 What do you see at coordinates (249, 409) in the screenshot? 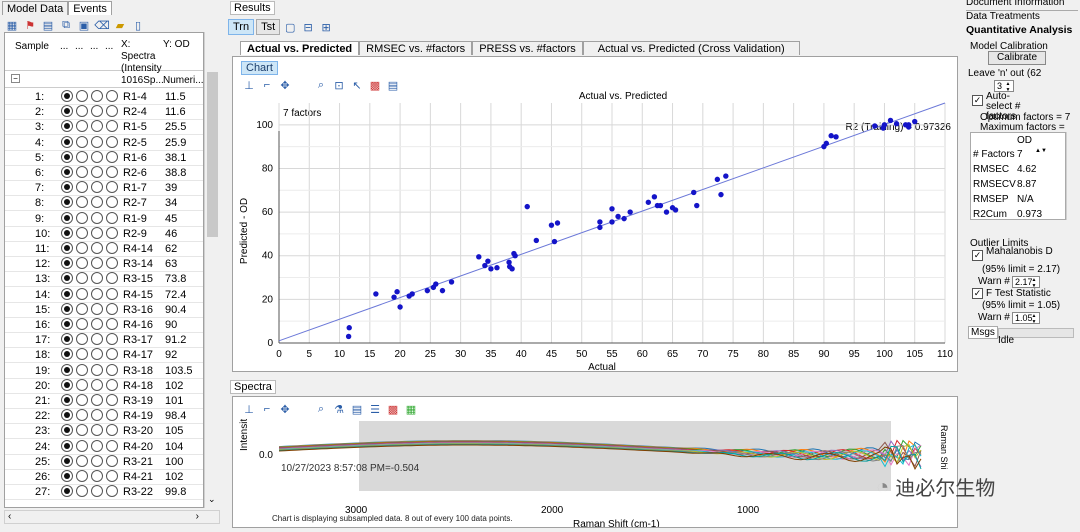
I see `spectra-axis-icon: ⊥` at bounding box center [249, 409].